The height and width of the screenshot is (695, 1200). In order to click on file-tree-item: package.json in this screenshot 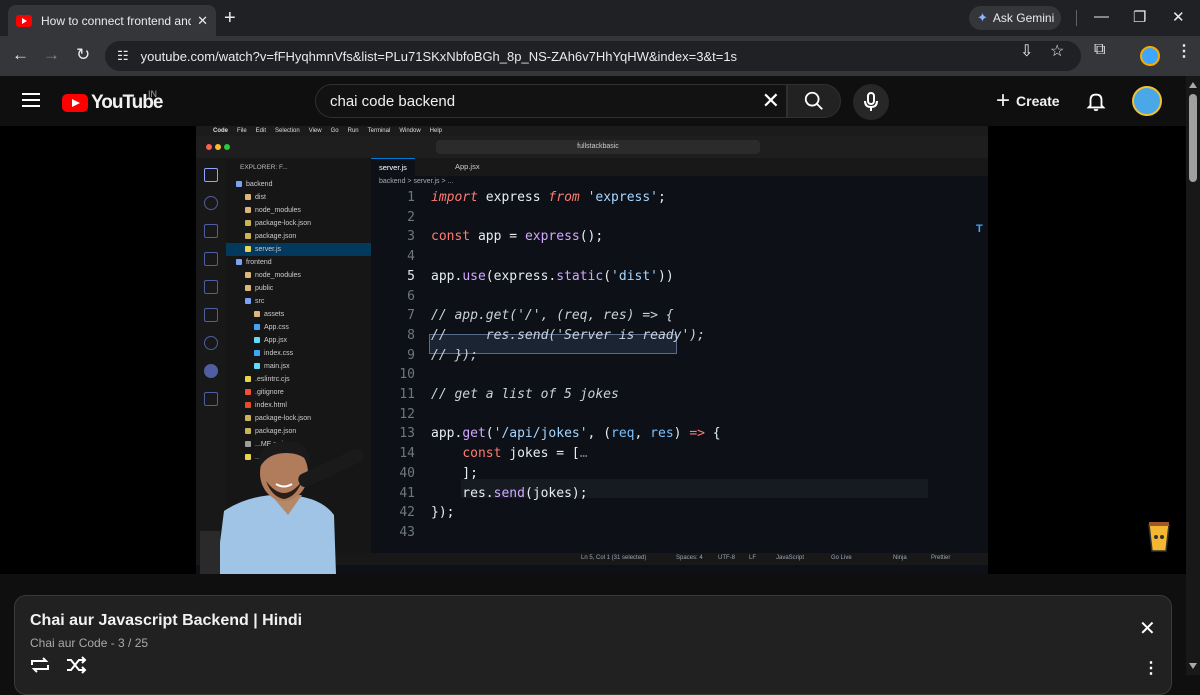, I will do `click(298, 236)`.